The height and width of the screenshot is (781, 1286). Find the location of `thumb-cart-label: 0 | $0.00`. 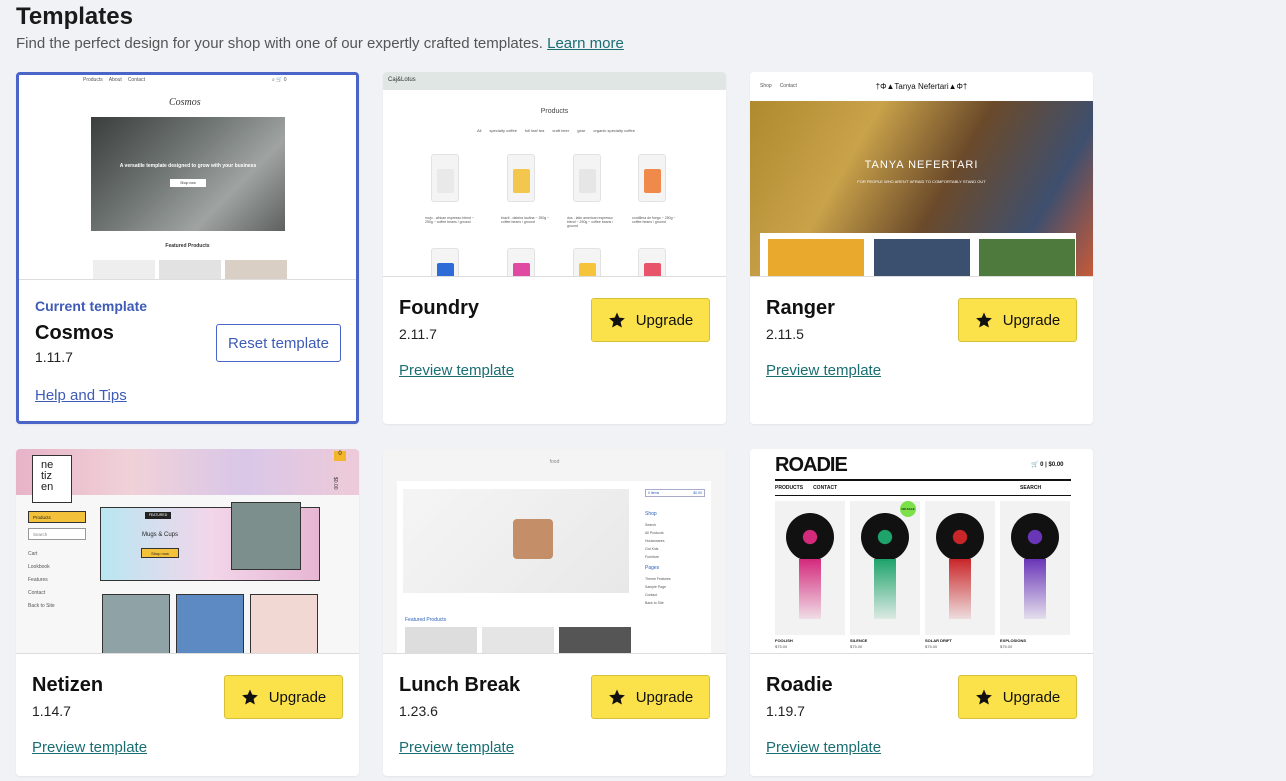

thumb-cart-label: 0 | $0.00 is located at coordinates (1052, 465).